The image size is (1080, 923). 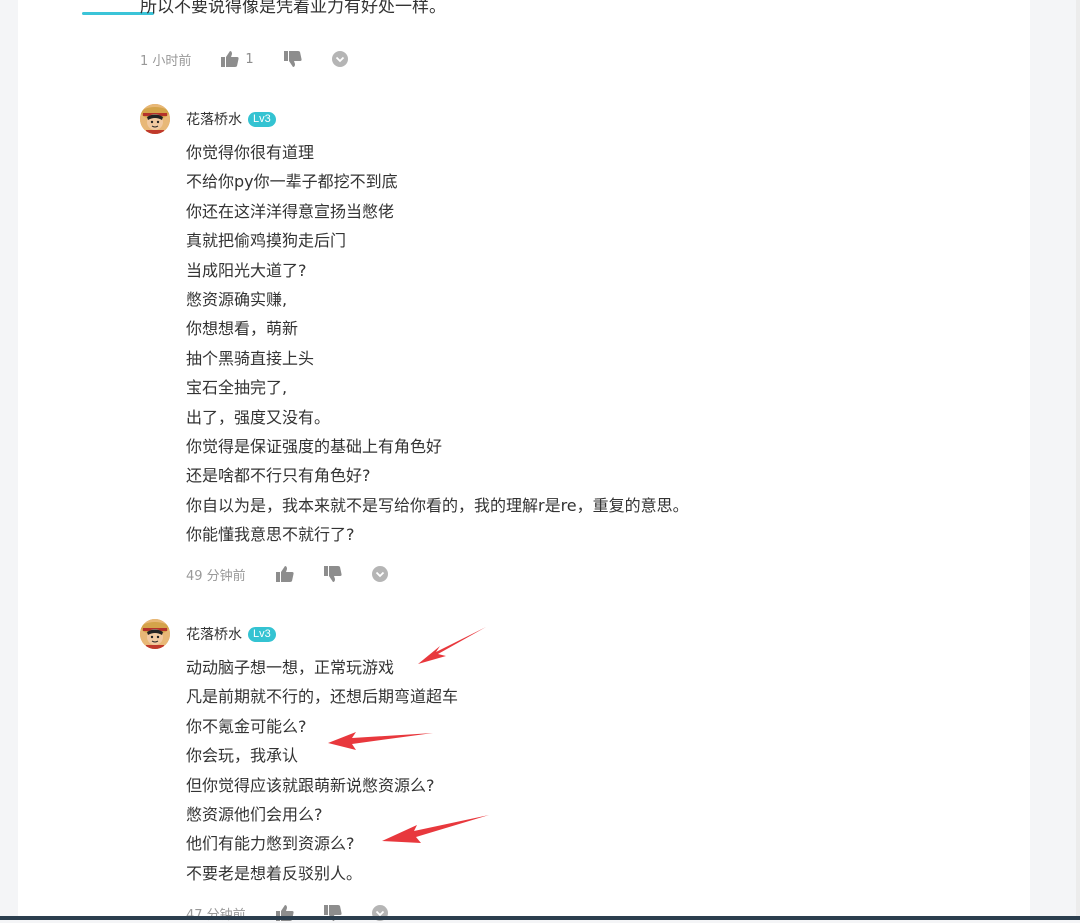 What do you see at coordinates (242, 329) in the screenshot?
I see `comment-line: 你想想看，萌新` at bounding box center [242, 329].